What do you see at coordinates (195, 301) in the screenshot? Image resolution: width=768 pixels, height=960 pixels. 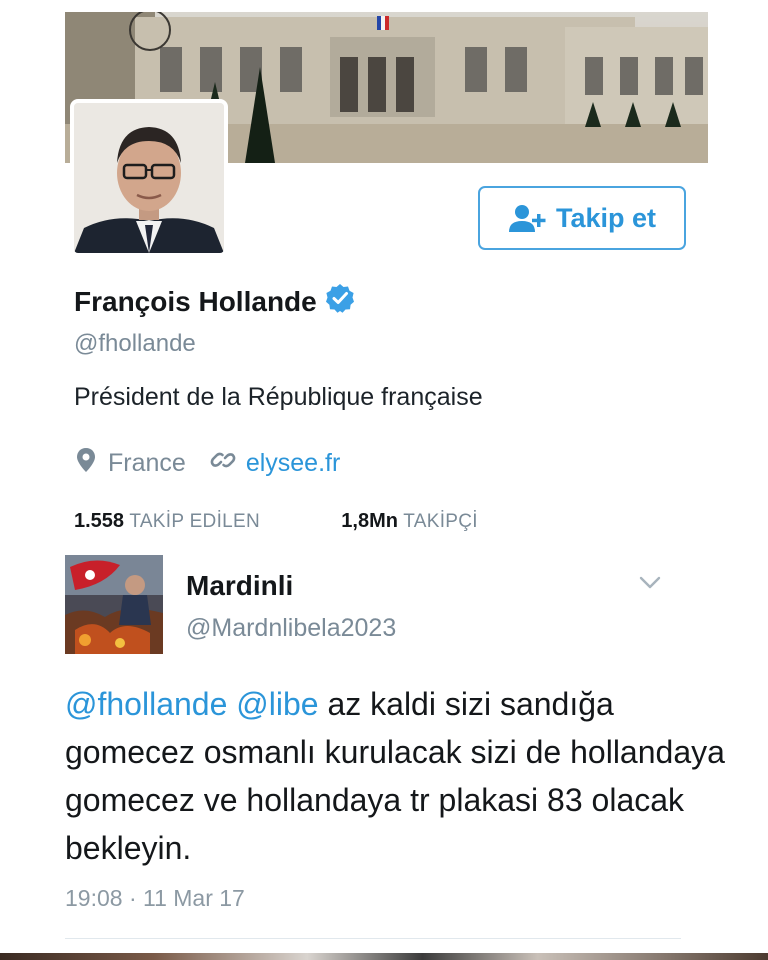 I see `profile-name: François Hollande` at bounding box center [195, 301].